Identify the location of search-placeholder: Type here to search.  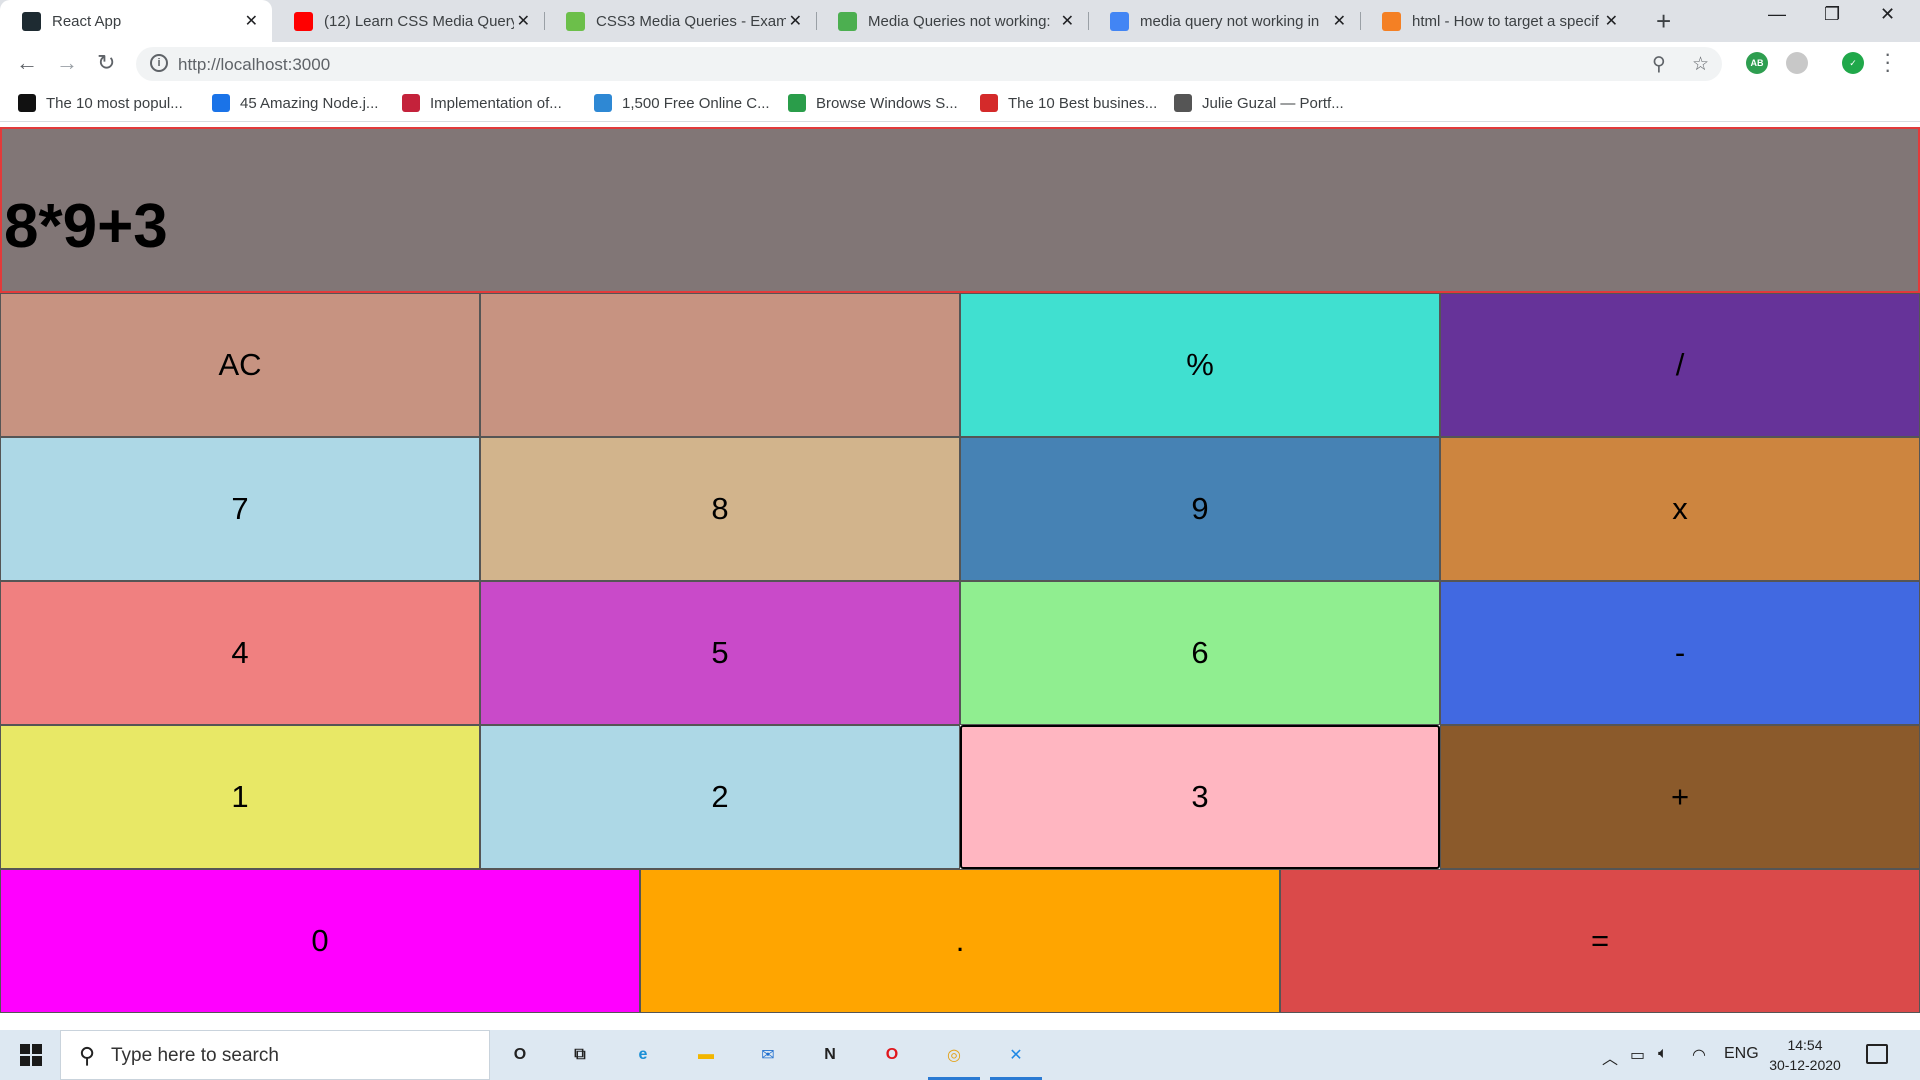
(195, 1056).